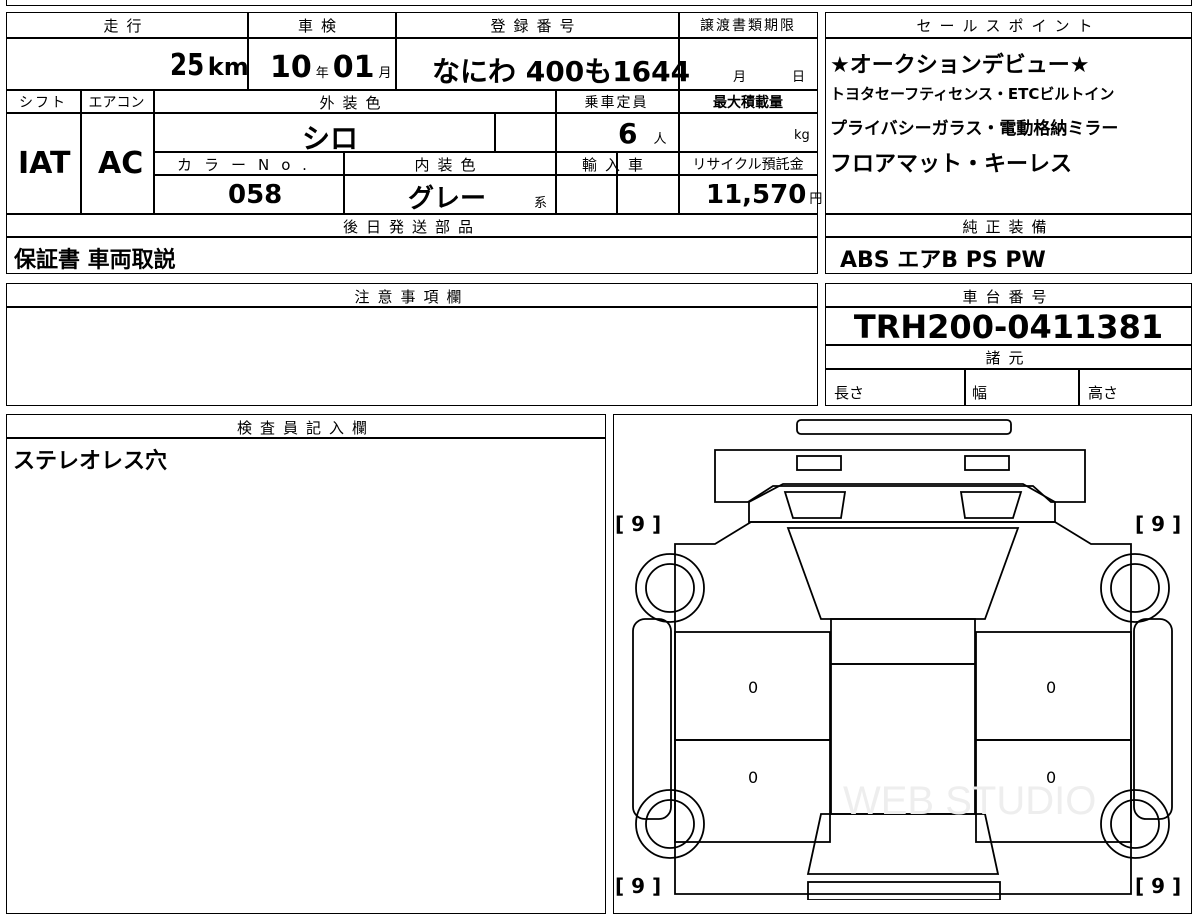 This screenshot has width=1200, height=914. Describe the element at coordinates (969, 801) in the screenshot. I see `watermark: WEB STUDIO` at that location.